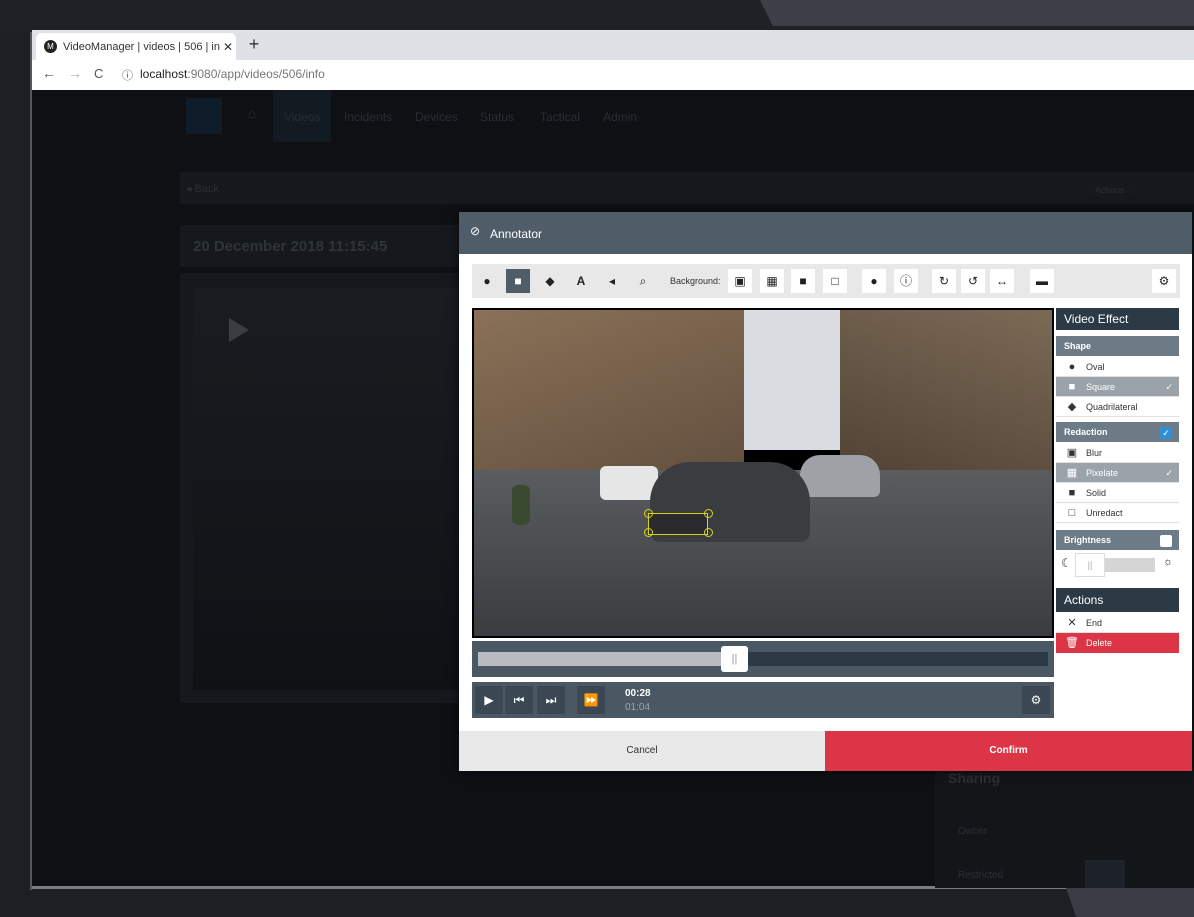 The width and height of the screenshot is (1194, 917). What do you see at coordinates (239, 330) in the screenshot?
I see `play-icon` at bounding box center [239, 330].